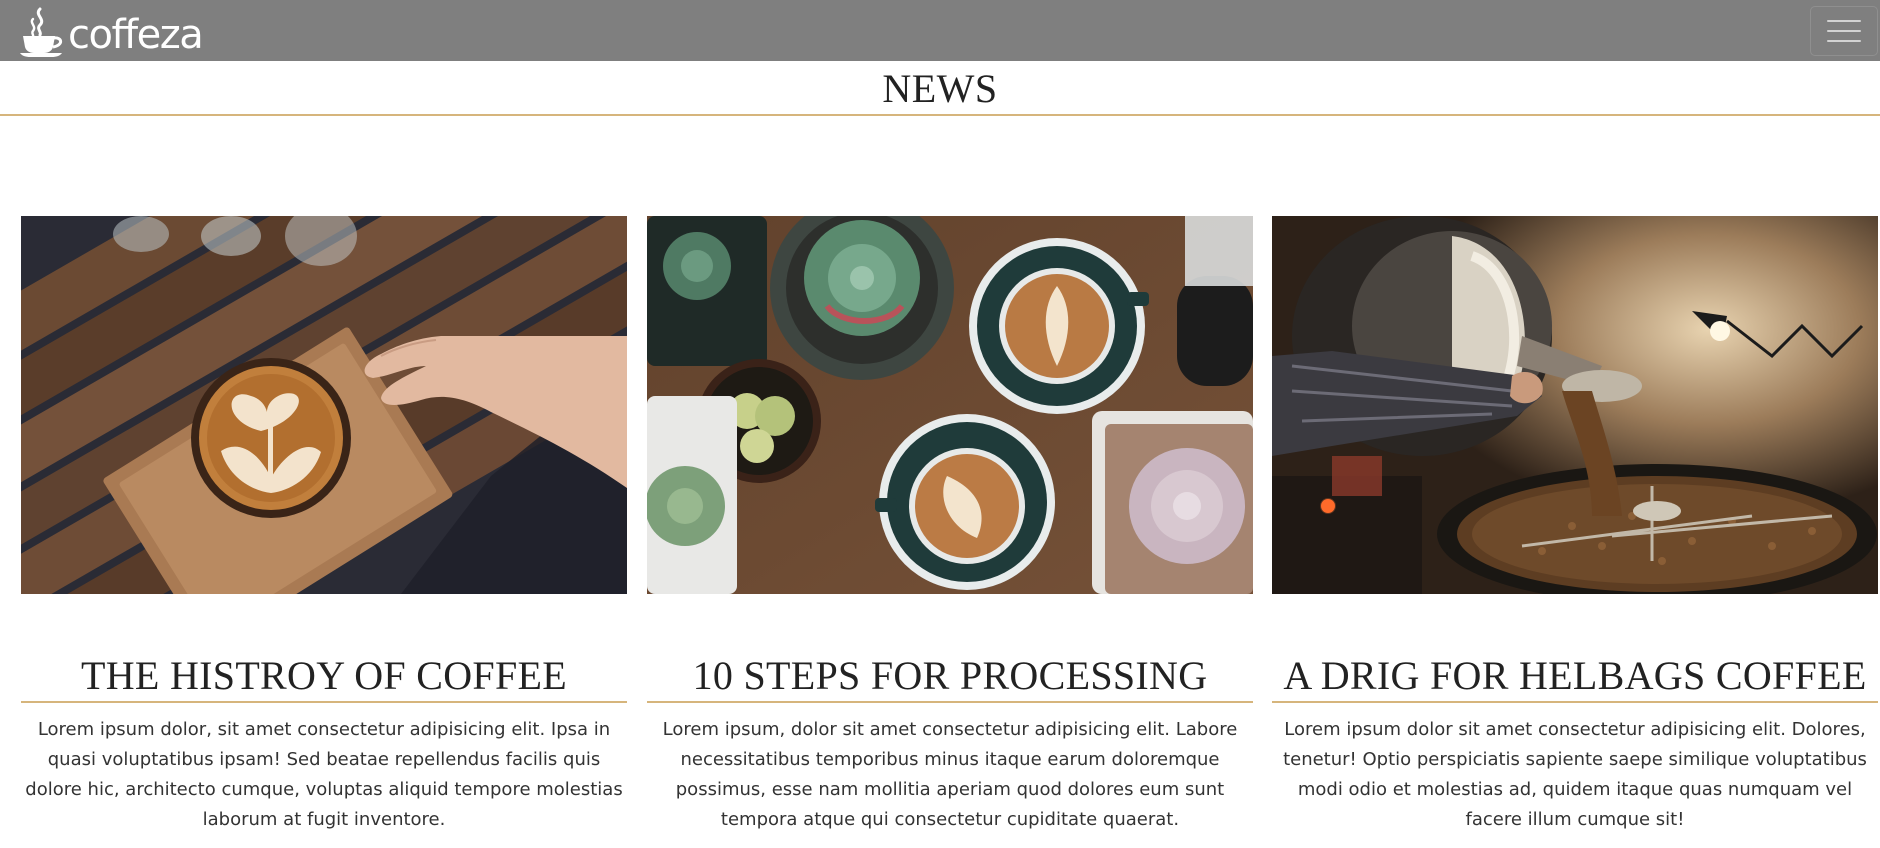 The image size is (1880, 848). Describe the element at coordinates (950, 677) in the screenshot. I see `card-title: 10 STEPS FOR PROCESSING` at that location.